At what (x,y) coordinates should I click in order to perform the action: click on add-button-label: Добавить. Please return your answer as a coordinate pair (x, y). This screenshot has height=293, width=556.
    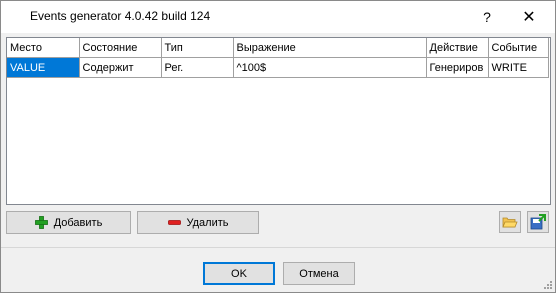
    Looking at the image, I should click on (78, 222).